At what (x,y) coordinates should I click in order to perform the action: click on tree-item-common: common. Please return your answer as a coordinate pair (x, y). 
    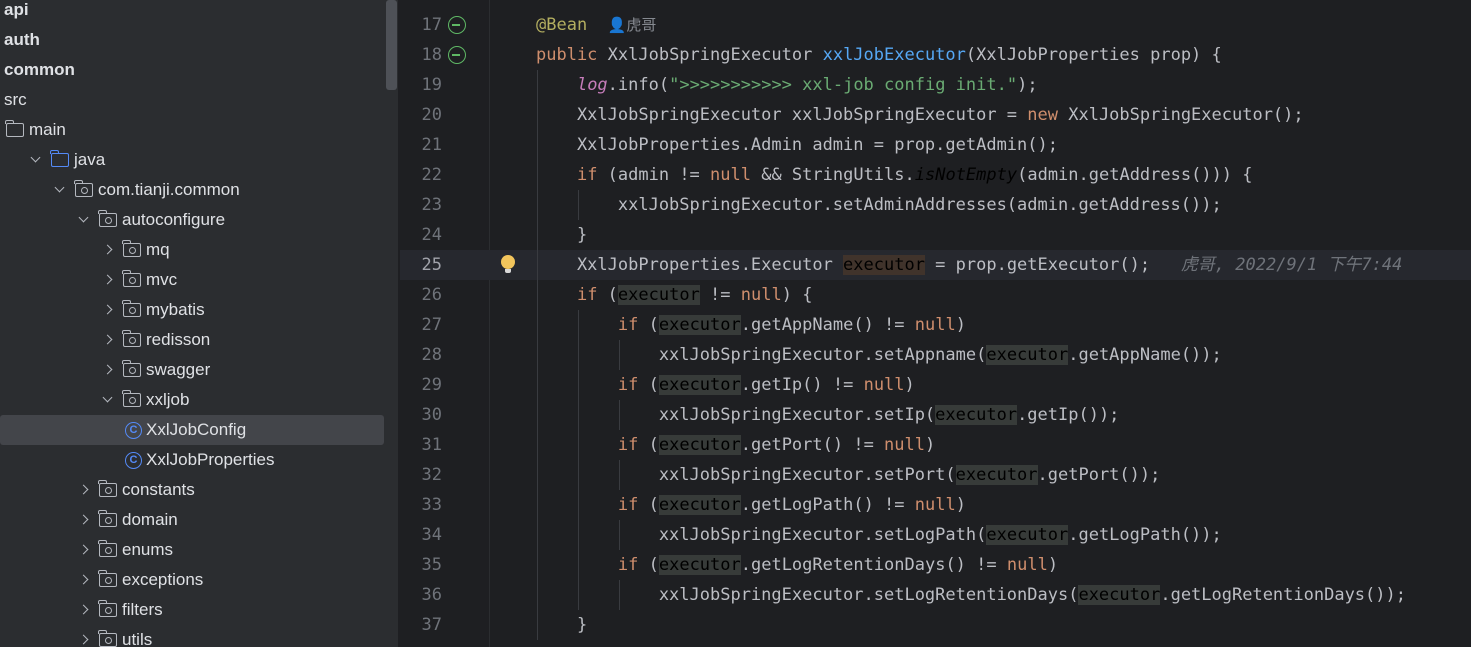
    Looking at the image, I should click on (193, 70).